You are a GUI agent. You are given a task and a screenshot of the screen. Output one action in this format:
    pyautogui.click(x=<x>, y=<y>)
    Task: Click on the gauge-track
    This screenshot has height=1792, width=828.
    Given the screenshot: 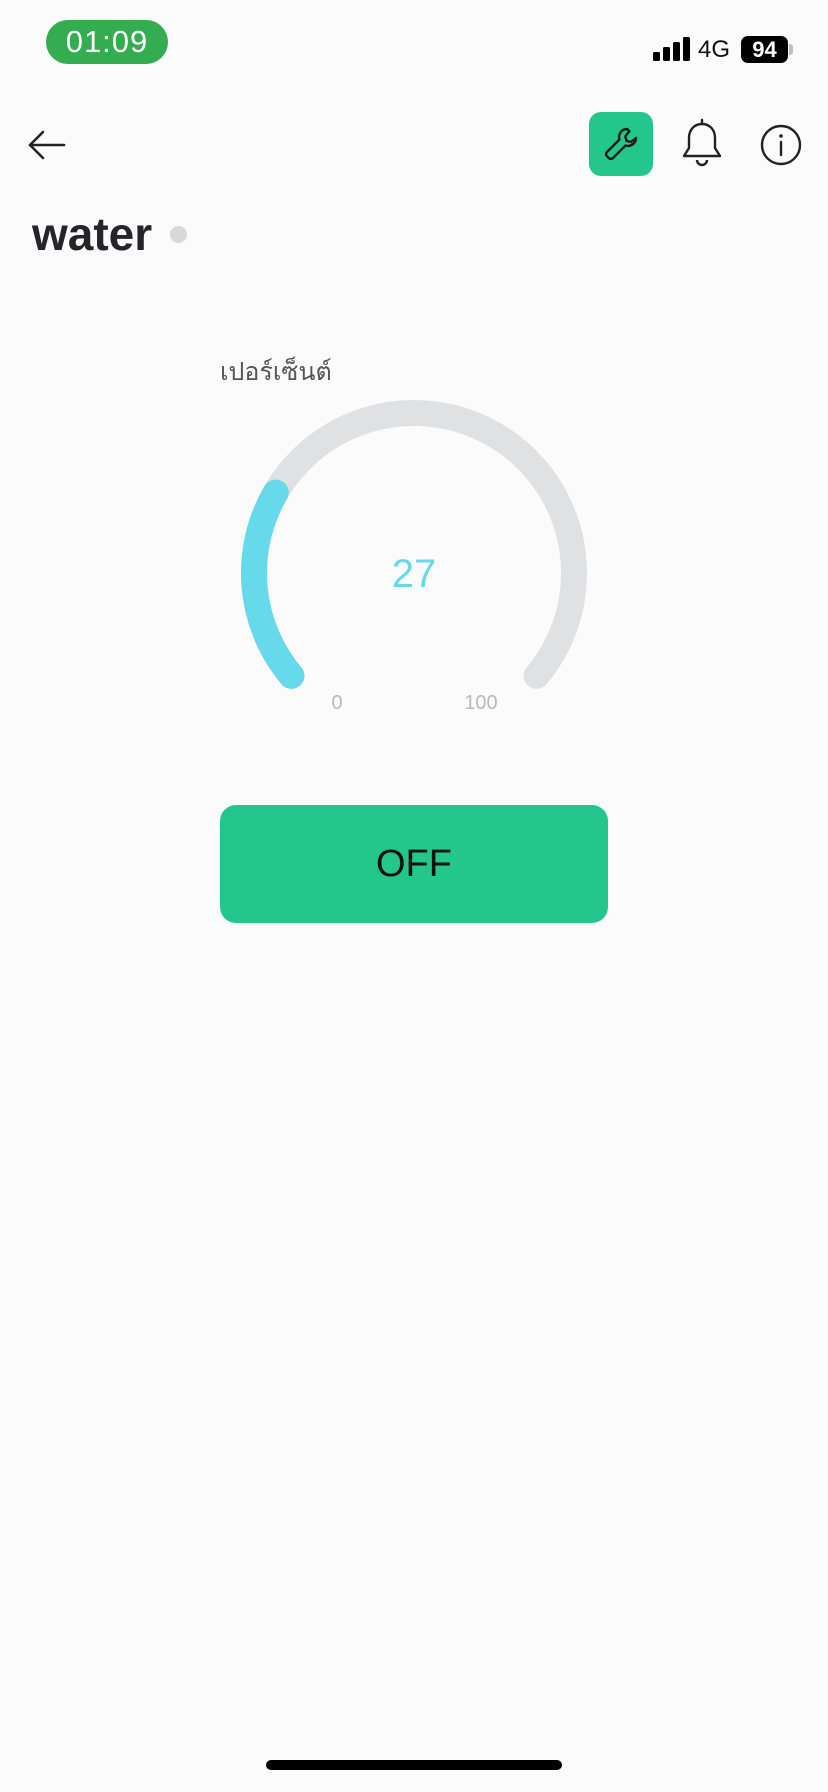 What is the action you would take?
    pyautogui.click(x=414, y=544)
    